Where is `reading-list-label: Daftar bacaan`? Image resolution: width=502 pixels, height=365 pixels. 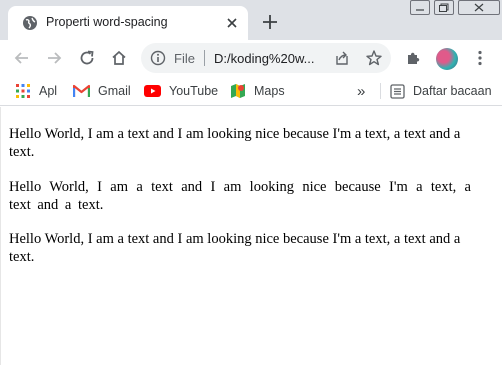 reading-list-label: Daftar bacaan is located at coordinates (452, 91).